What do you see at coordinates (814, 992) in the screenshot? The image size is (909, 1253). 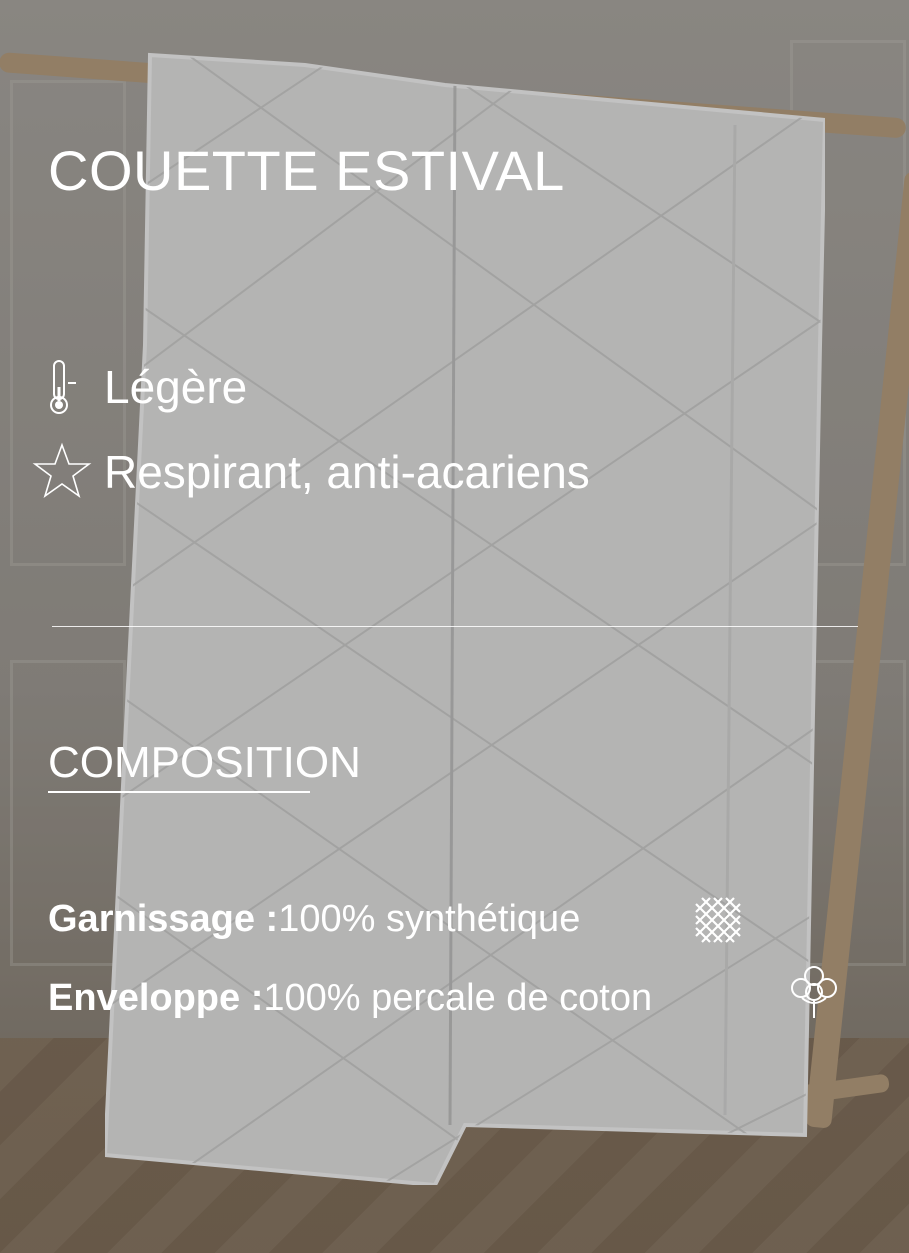 I see `cotton-flower-icon` at bounding box center [814, 992].